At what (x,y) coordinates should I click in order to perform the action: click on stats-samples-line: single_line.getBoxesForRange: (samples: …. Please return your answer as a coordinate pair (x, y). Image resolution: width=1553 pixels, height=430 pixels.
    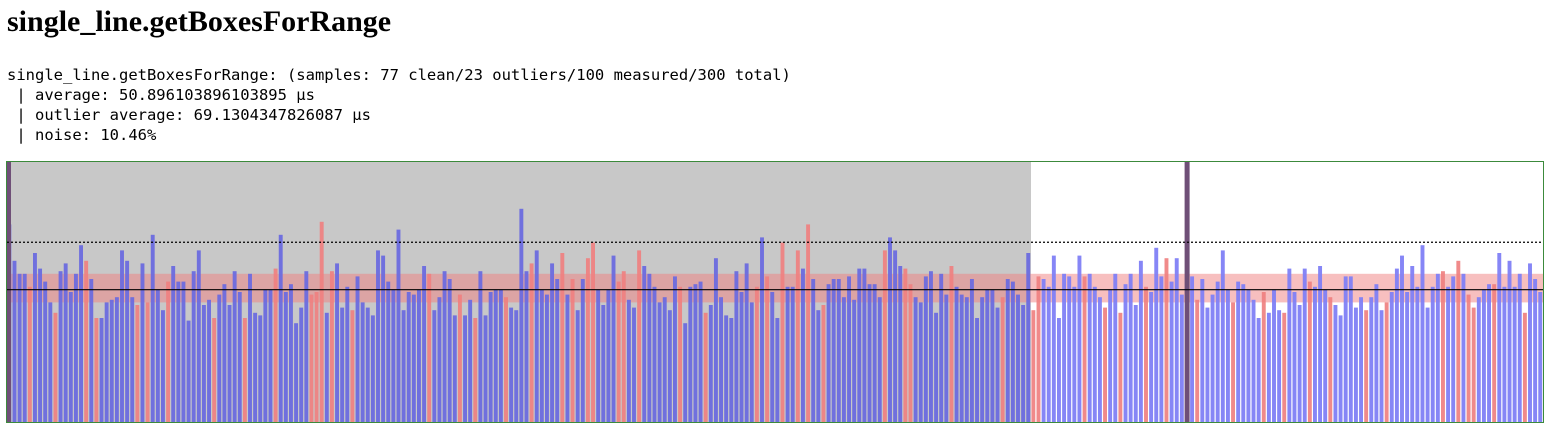
    Looking at the image, I should click on (399, 75).